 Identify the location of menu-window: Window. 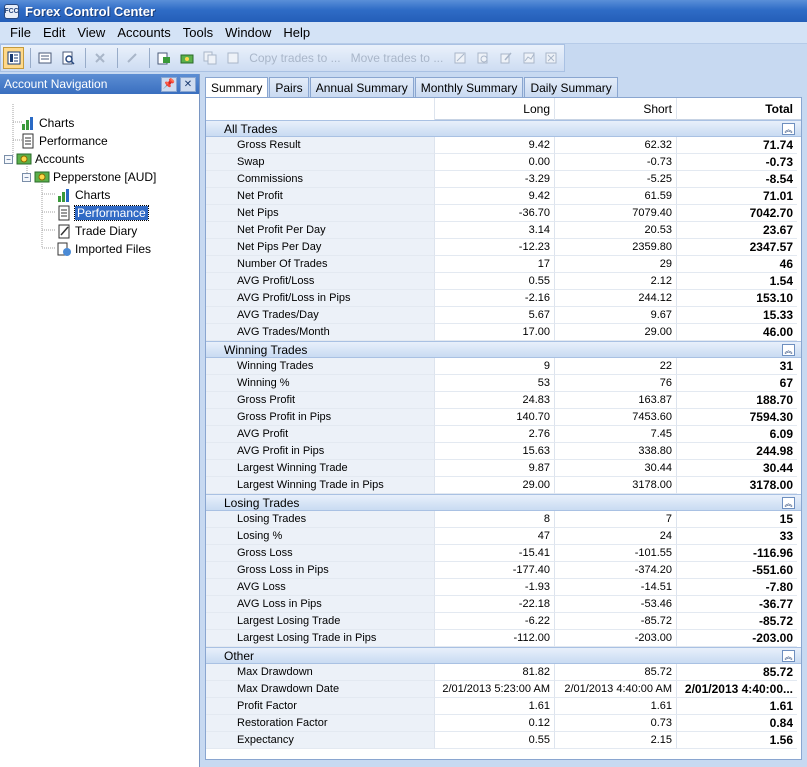
(248, 32).